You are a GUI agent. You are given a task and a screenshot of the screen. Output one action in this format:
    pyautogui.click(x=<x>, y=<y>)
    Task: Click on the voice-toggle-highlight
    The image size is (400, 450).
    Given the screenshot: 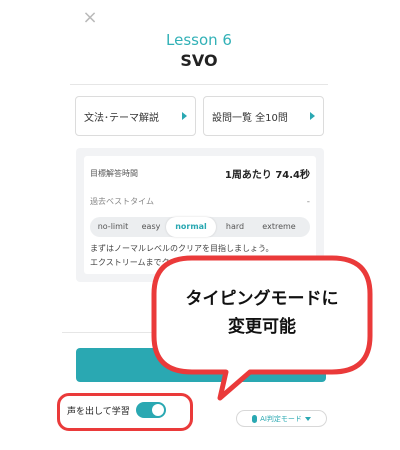 What is the action you would take?
    pyautogui.click(x=125, y=412)
    